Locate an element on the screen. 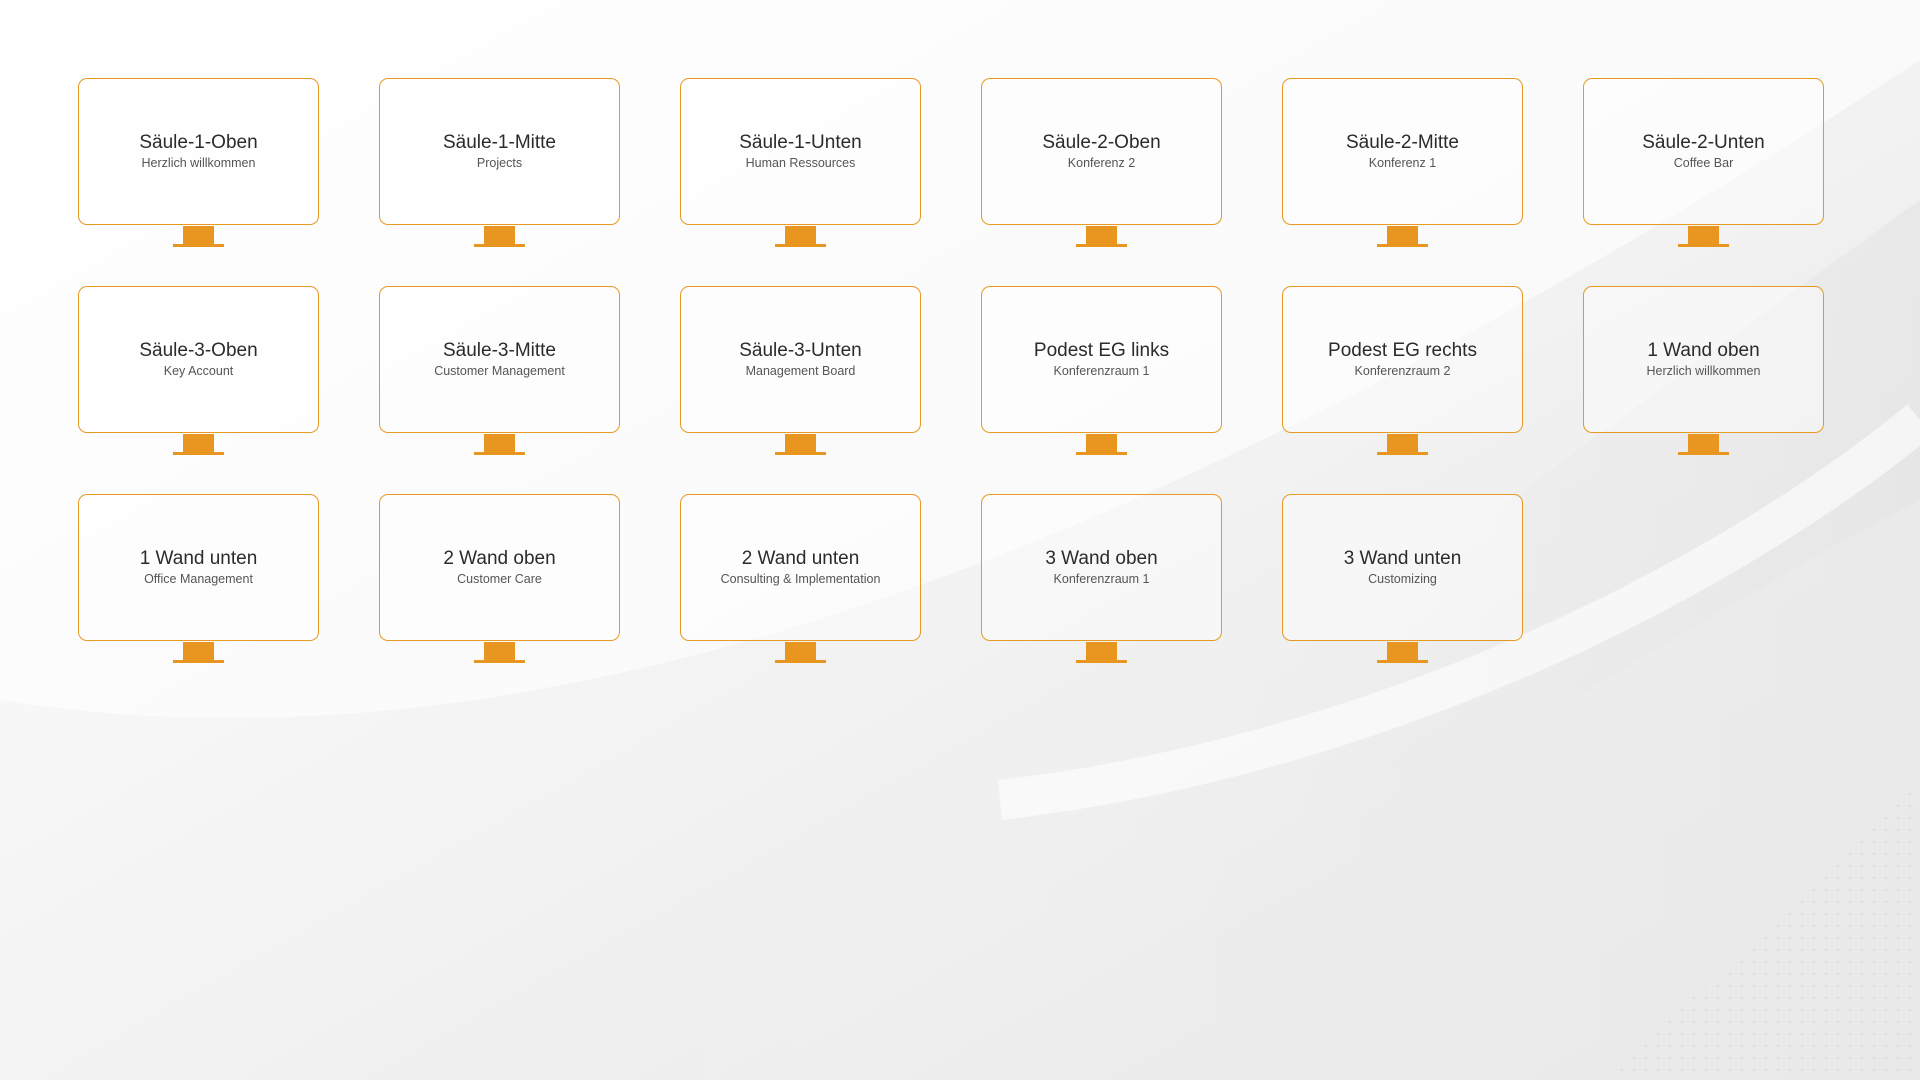 This screenshot has width=1920, height=1080. display-title: 3 Wand unten is located at coordinates (1402, 558).